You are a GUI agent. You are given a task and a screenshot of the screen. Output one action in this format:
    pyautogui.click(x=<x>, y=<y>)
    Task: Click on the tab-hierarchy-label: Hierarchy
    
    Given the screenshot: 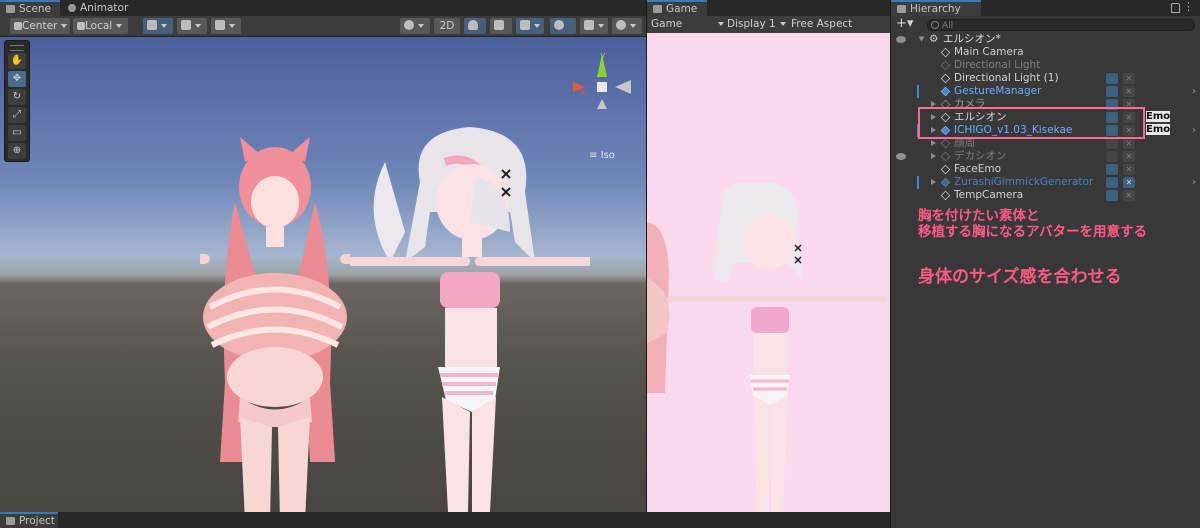 What is the action you would take?
    pyautogui.click(x=935, y=9)
    